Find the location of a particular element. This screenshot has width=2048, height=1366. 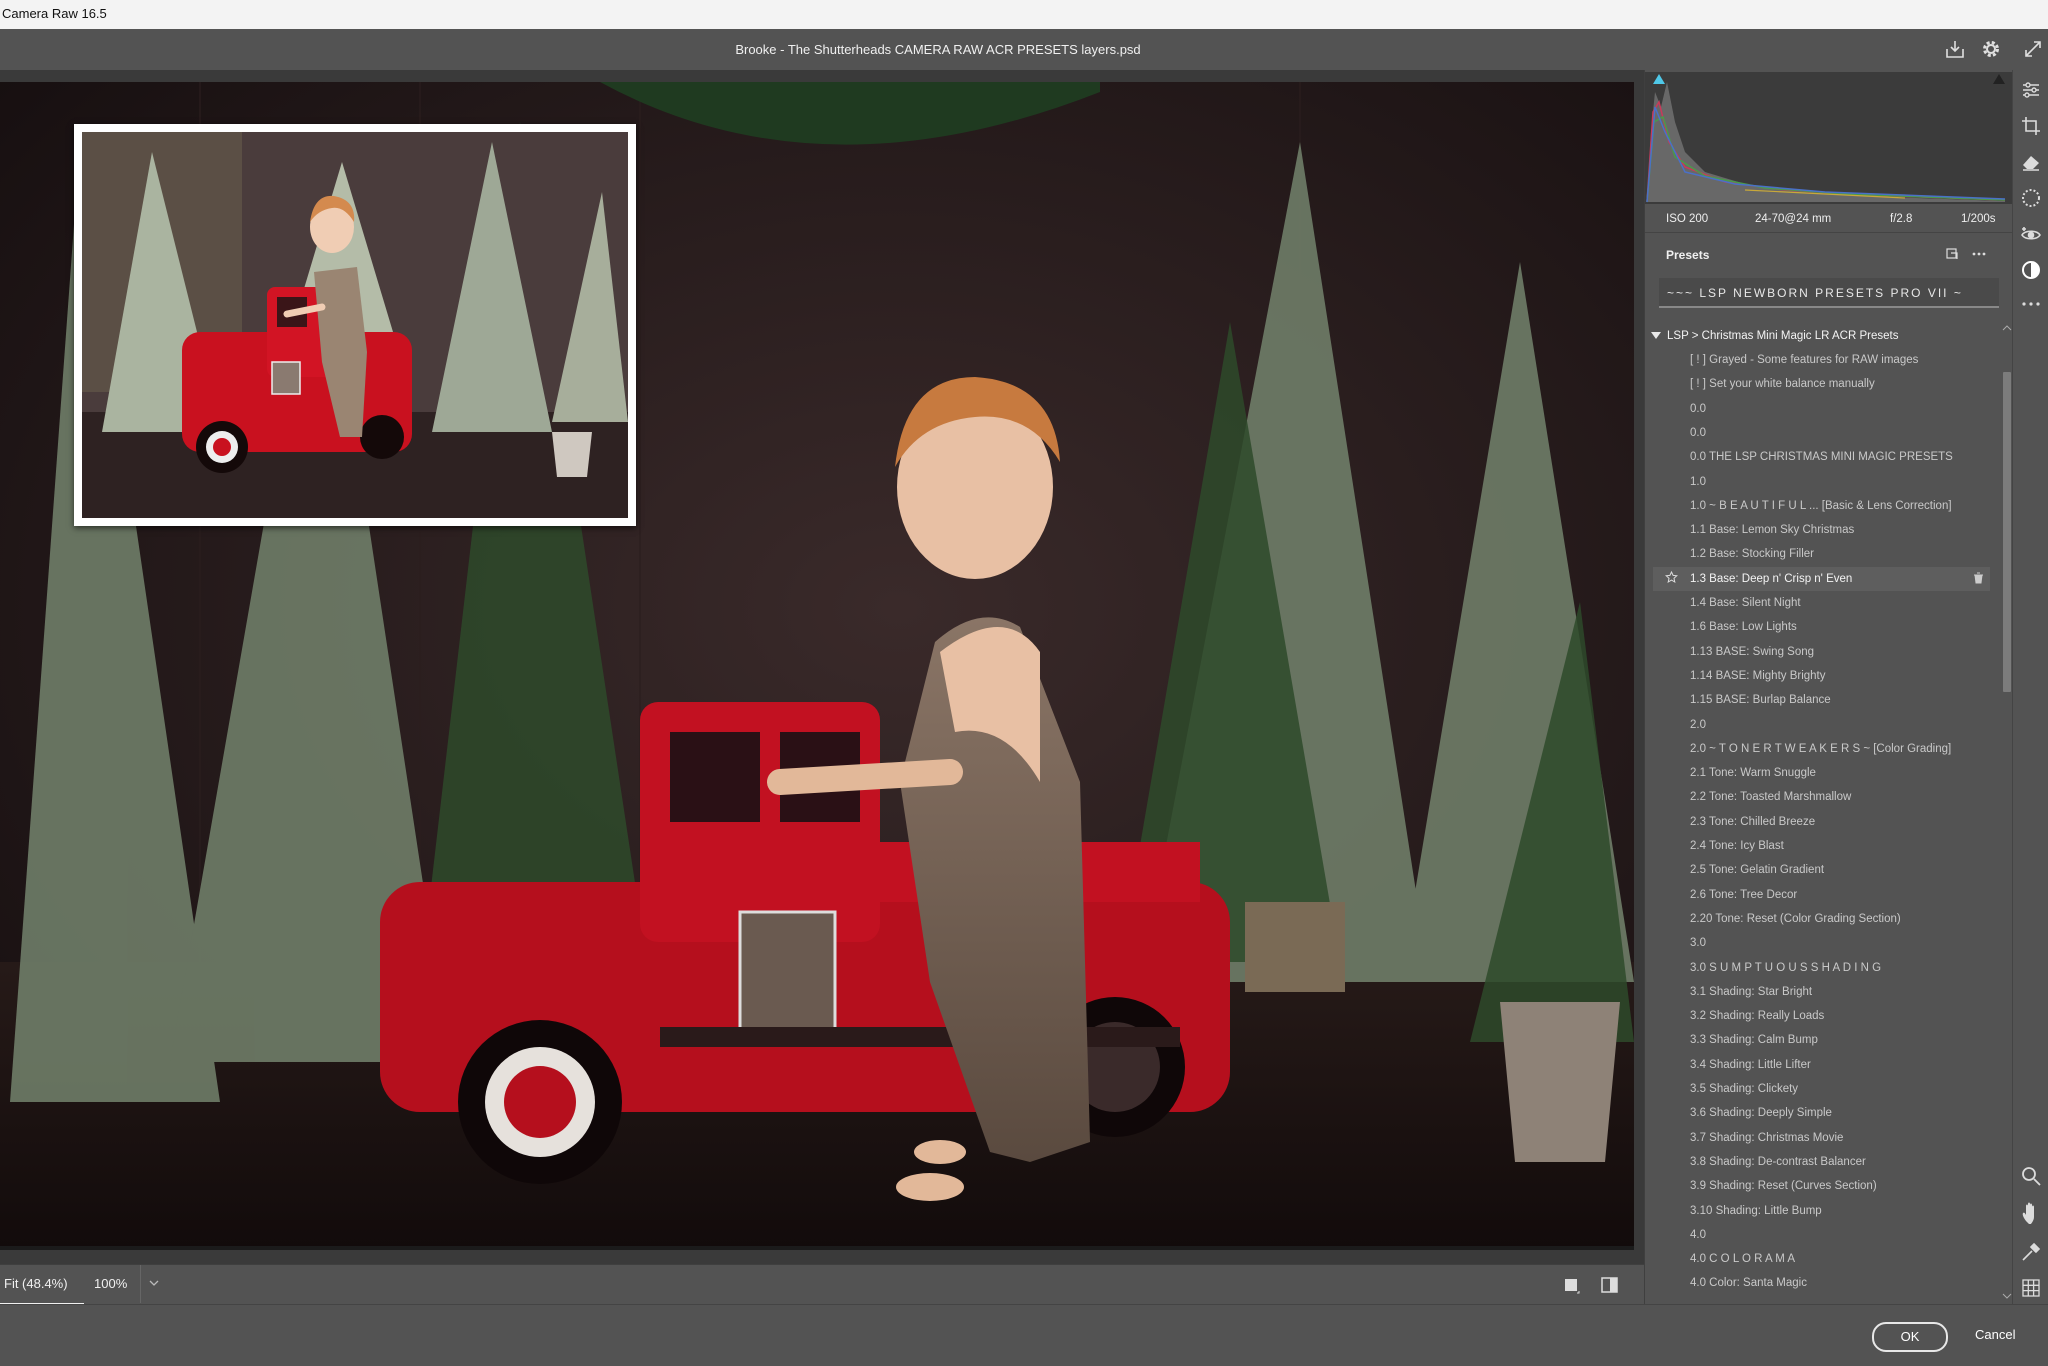

preset-item: 3.0 S U M P T U O U S S H A D I N G is located at coordinates (1817, 968).